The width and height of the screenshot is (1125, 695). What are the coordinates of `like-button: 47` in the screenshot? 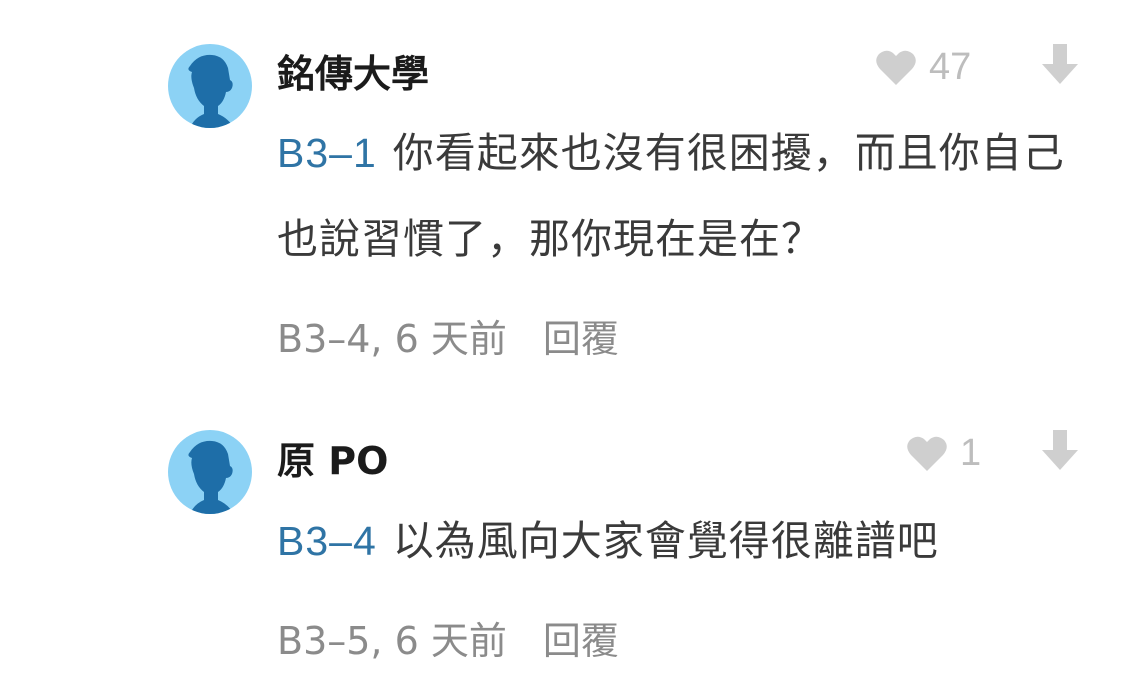 It's located at (923, 67).